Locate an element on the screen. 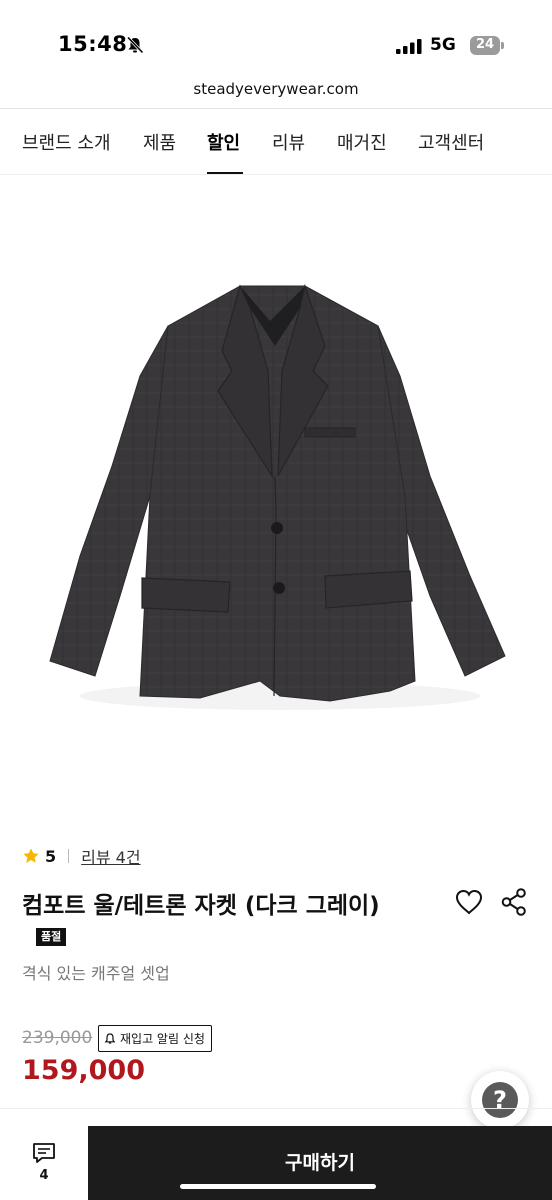 The width and height of the screenshot is (552, 1200). restock-alert-button: 재입고 알림 신청 is located at coordinates (155, 1038).